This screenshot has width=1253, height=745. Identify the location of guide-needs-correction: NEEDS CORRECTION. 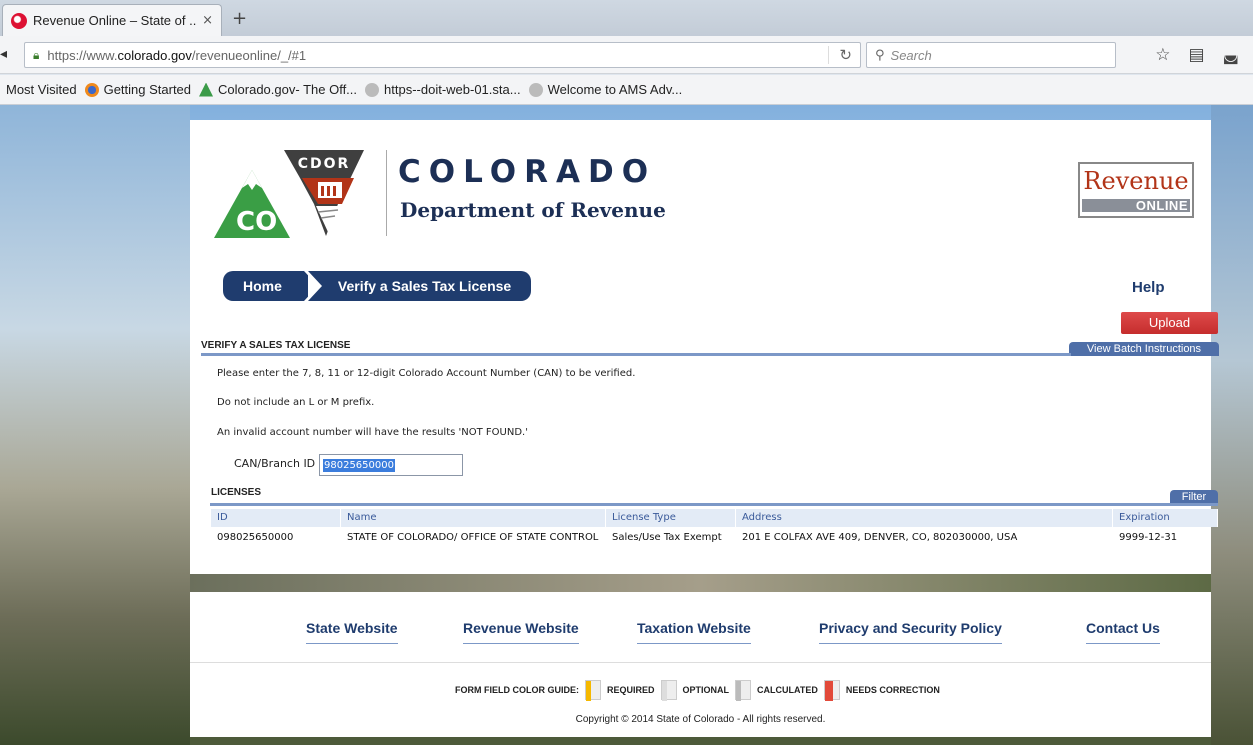
(892, 690).